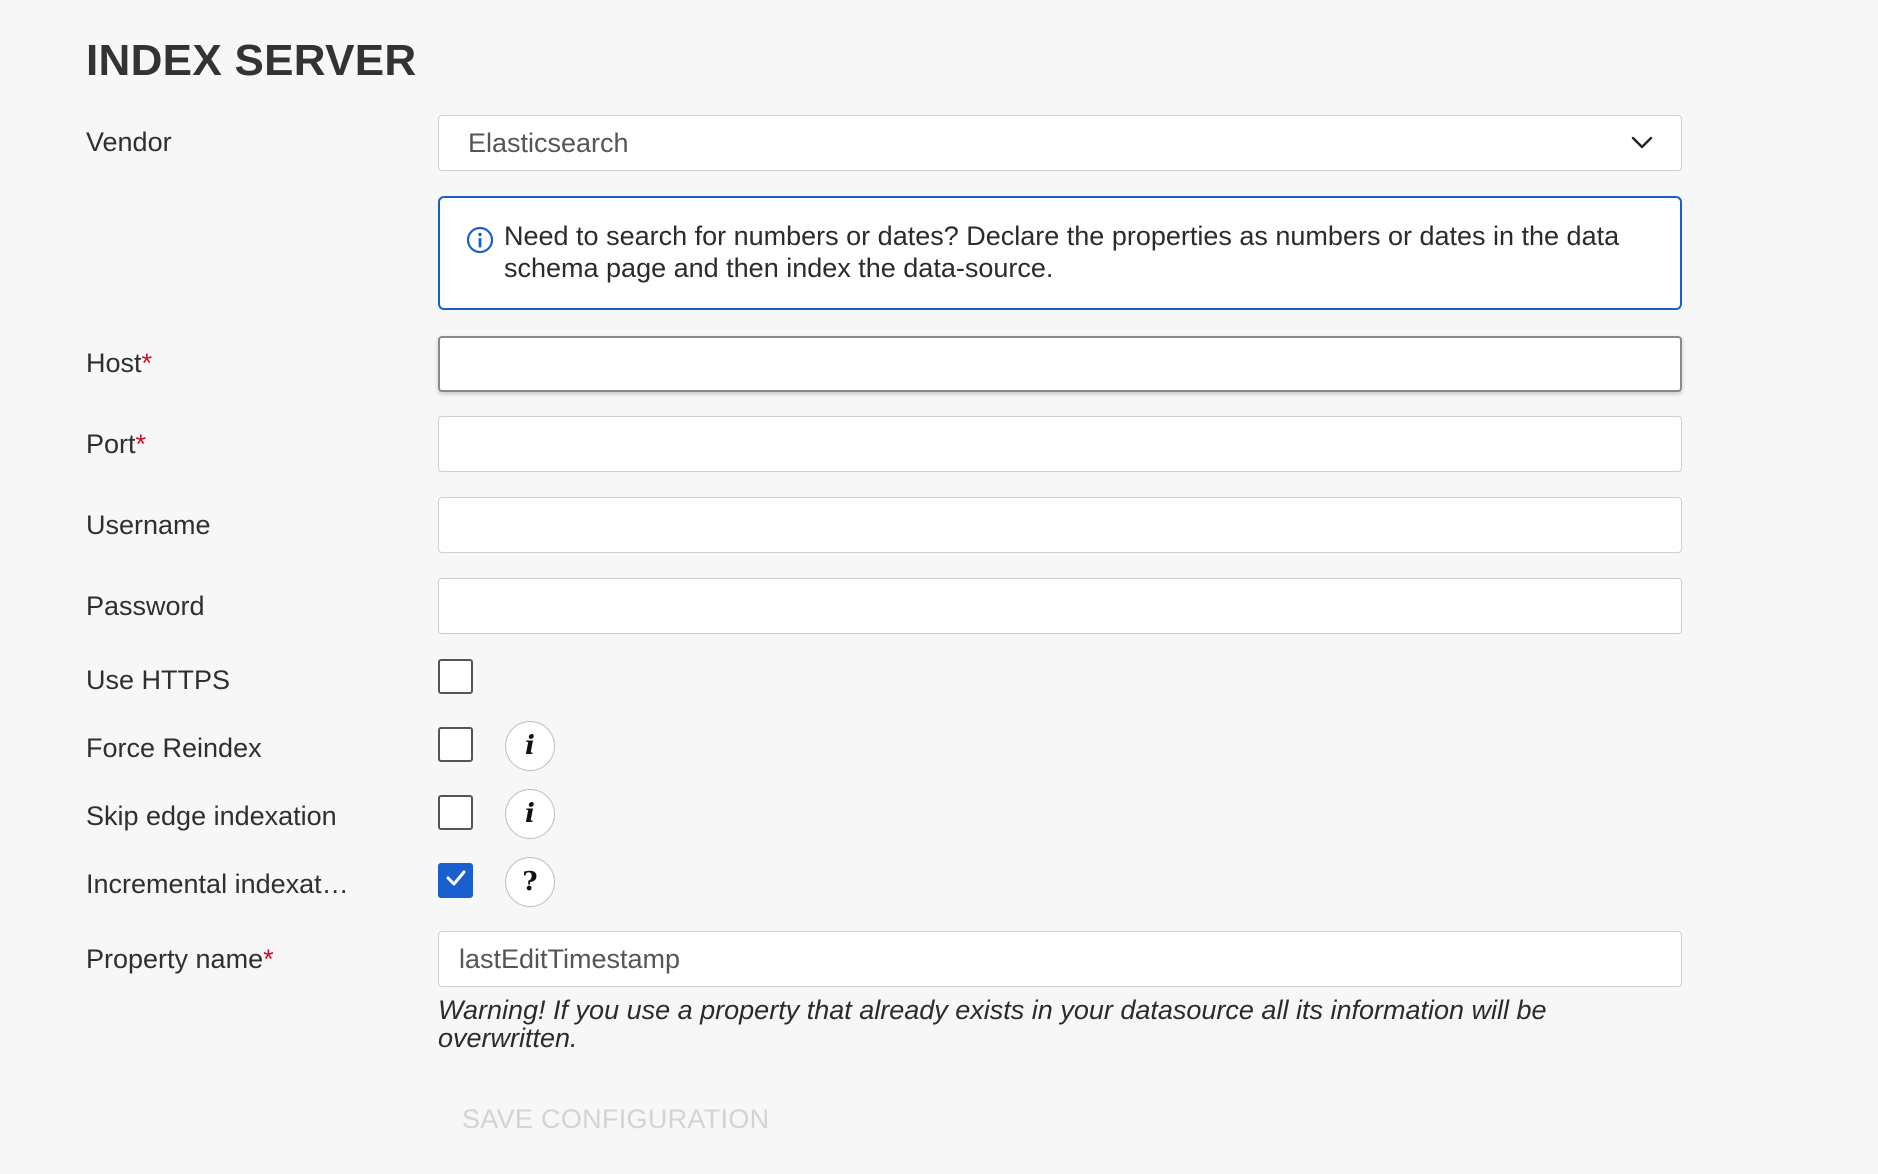 The width and height of the screenshot is (1878, 1174). What do you see at coordinates (1060, 525) in the screenshot?
I see `username-input` at bounding box center [1060, 525].